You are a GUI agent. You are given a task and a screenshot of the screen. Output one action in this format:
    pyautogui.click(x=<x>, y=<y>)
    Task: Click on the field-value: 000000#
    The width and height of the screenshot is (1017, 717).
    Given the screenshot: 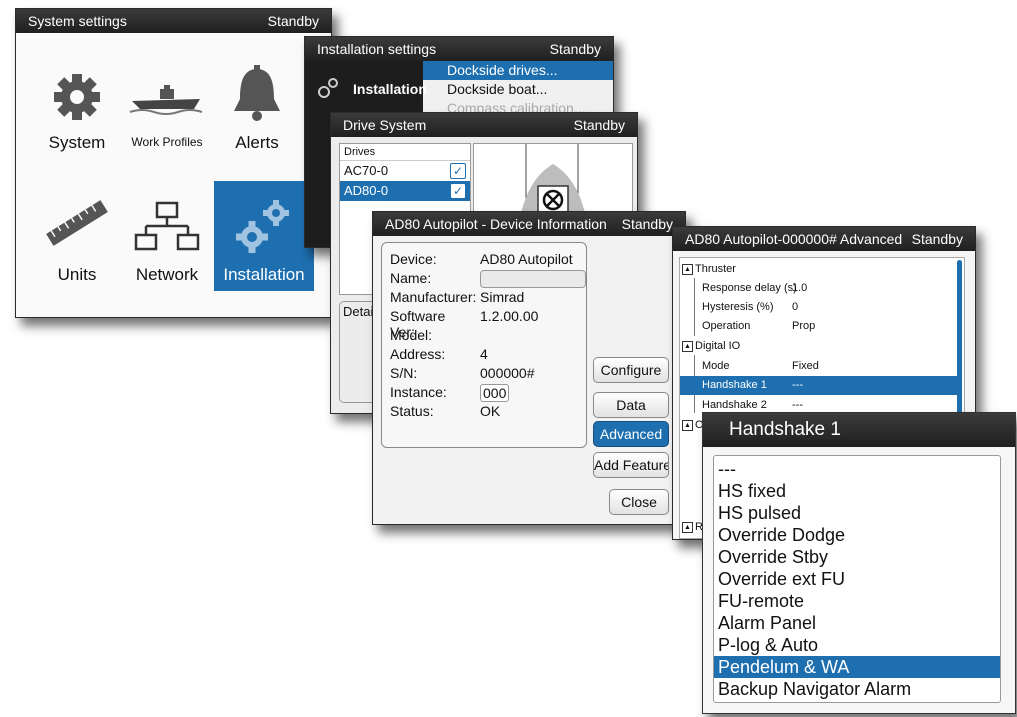 What is the action you would take?
    pyautogui.click(x=507, y=373)
    